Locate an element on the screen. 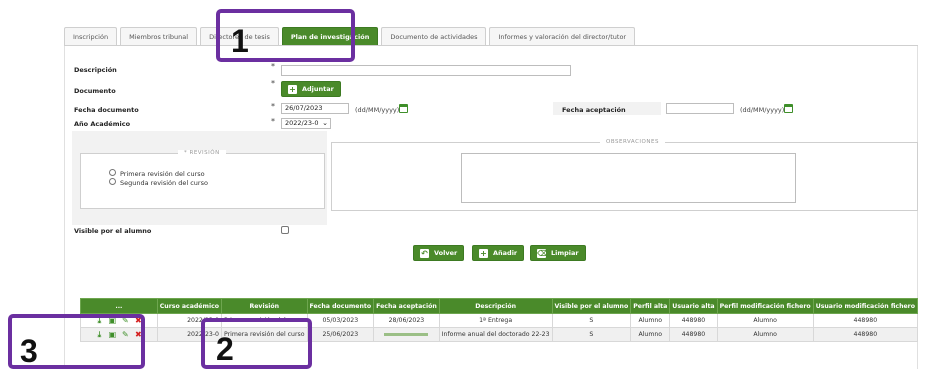 Image resolution: width=934 pixels, height=369 pixels. anio-academico-select: 2022/23-0 ⌄ is located at coordinates (306, 123).